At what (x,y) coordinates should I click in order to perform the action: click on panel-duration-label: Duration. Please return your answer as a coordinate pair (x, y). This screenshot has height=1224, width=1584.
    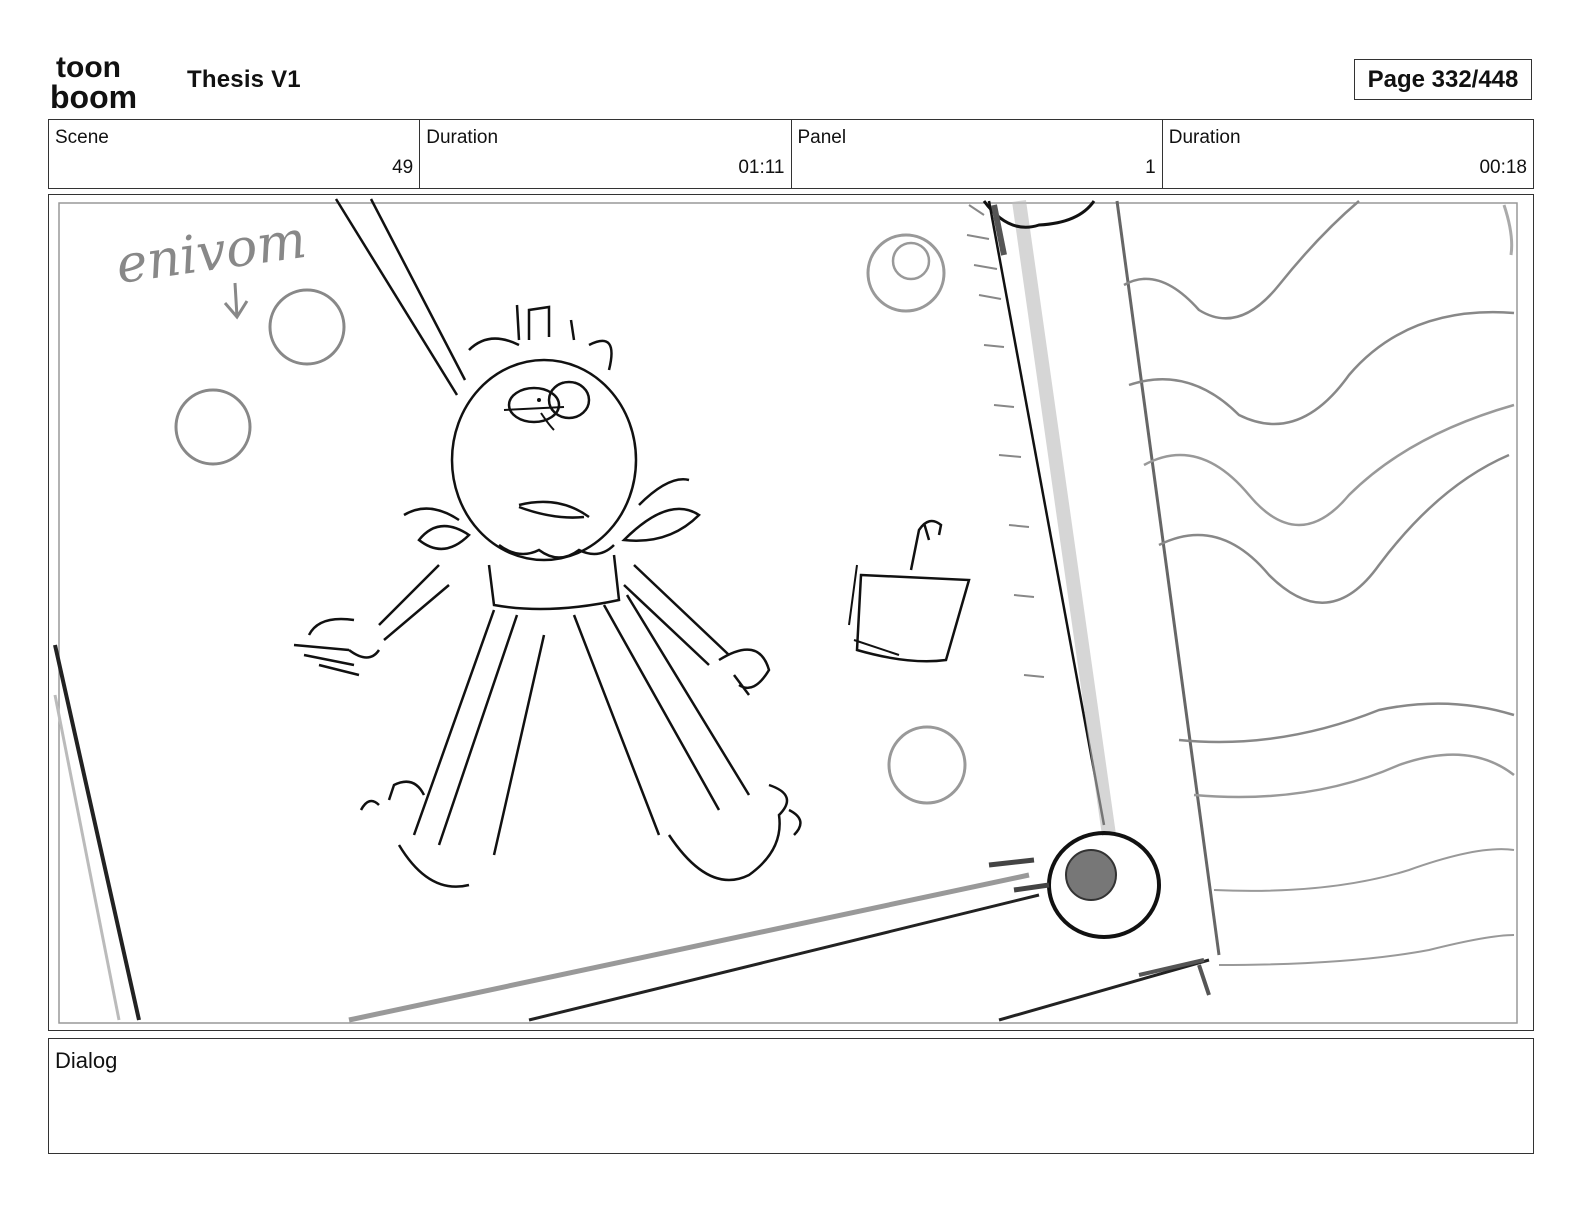
    Looking at the image, I should click on (1204, 137).